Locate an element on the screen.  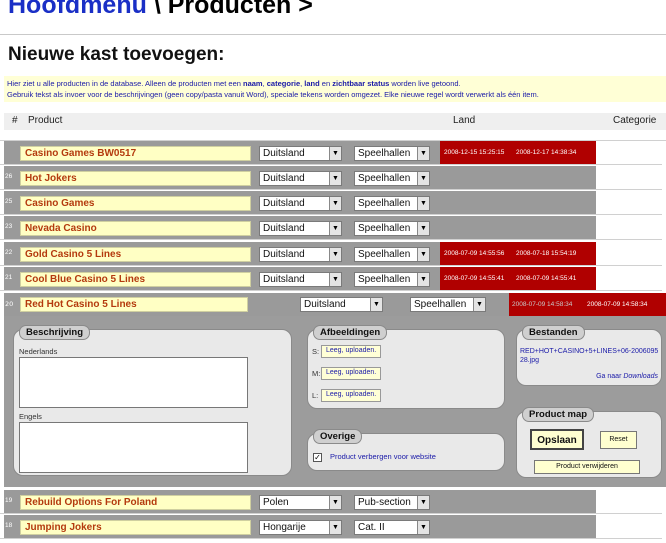
country-select: Polen ▼ is located at coordinates (300, 502).